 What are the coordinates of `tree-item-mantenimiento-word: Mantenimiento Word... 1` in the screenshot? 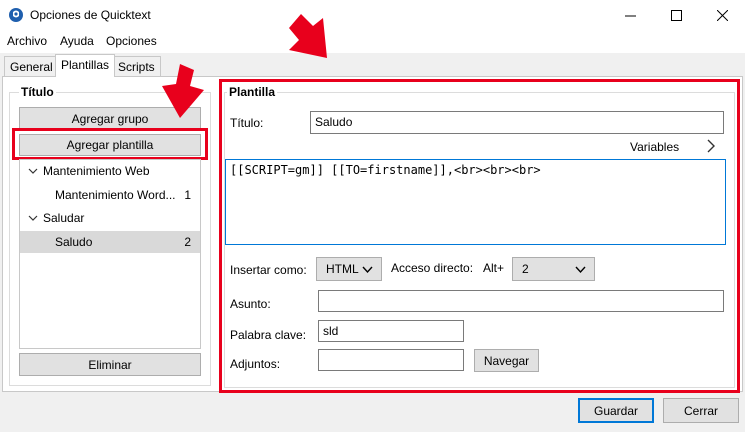 It's located at (110, 195).